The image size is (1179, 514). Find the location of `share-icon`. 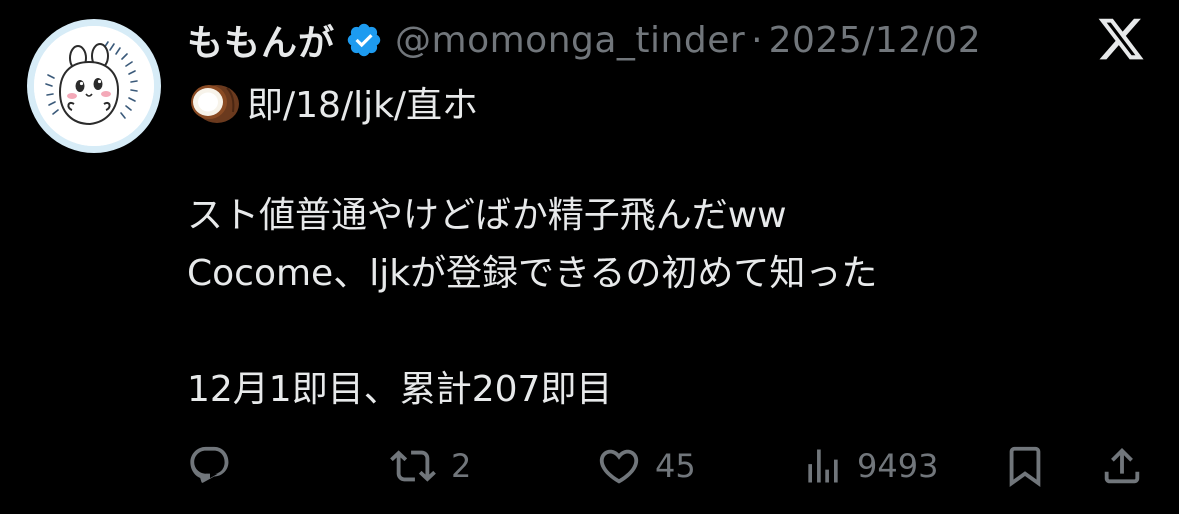

share-icon is located at coordinates (1122, 466).